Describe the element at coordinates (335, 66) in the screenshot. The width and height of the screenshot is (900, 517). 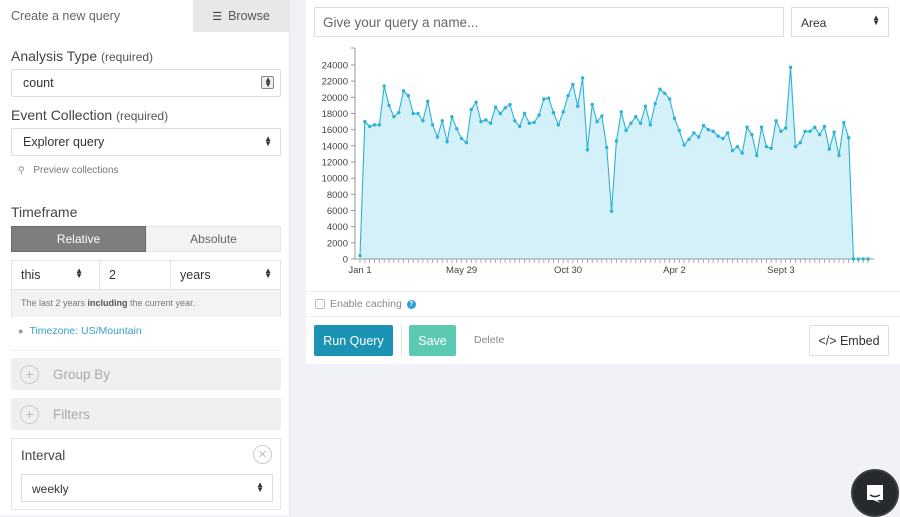
I see `y-tick-label: 24000` at that location.